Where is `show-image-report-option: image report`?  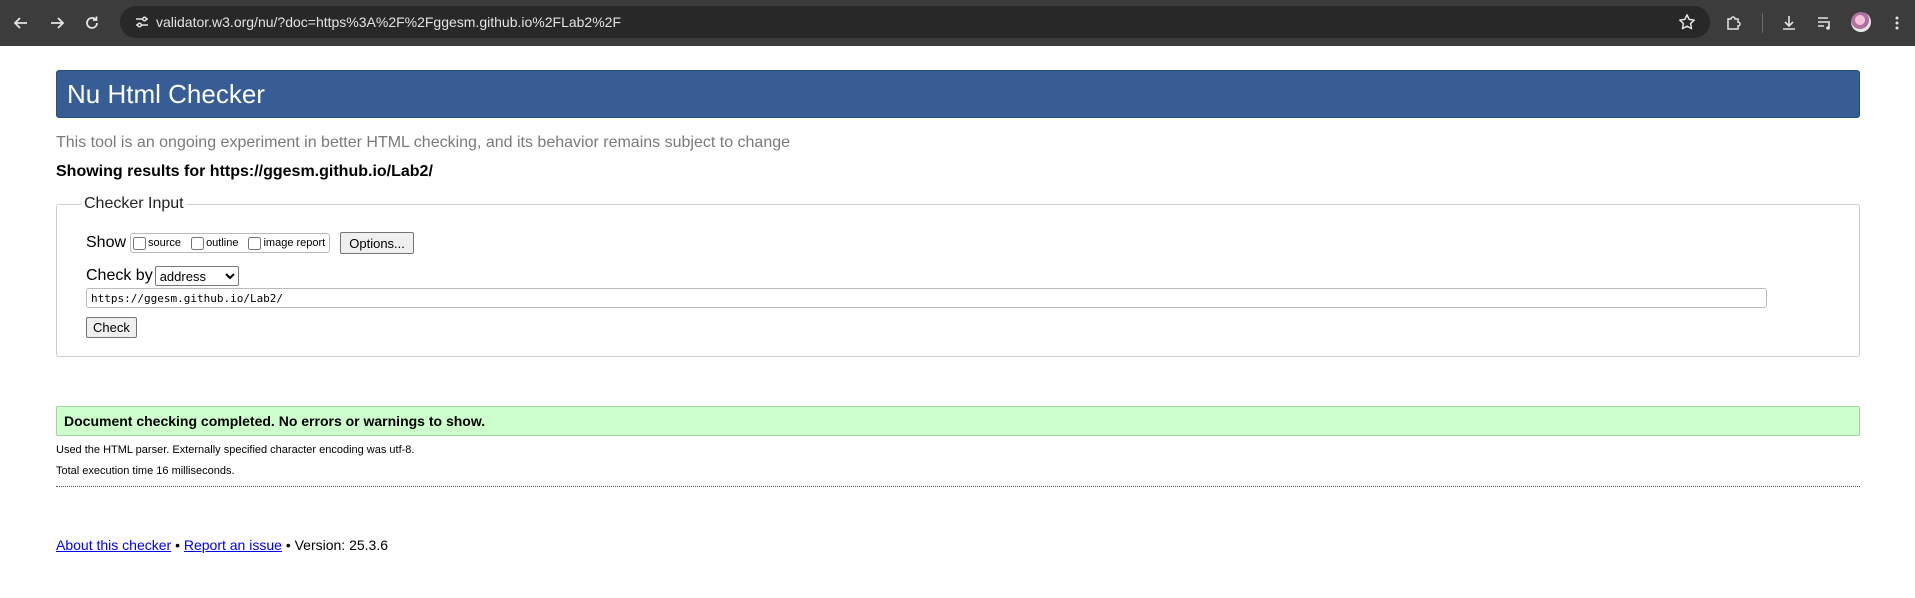 show-image-report-option: image report is located at coordinates (287, 243).